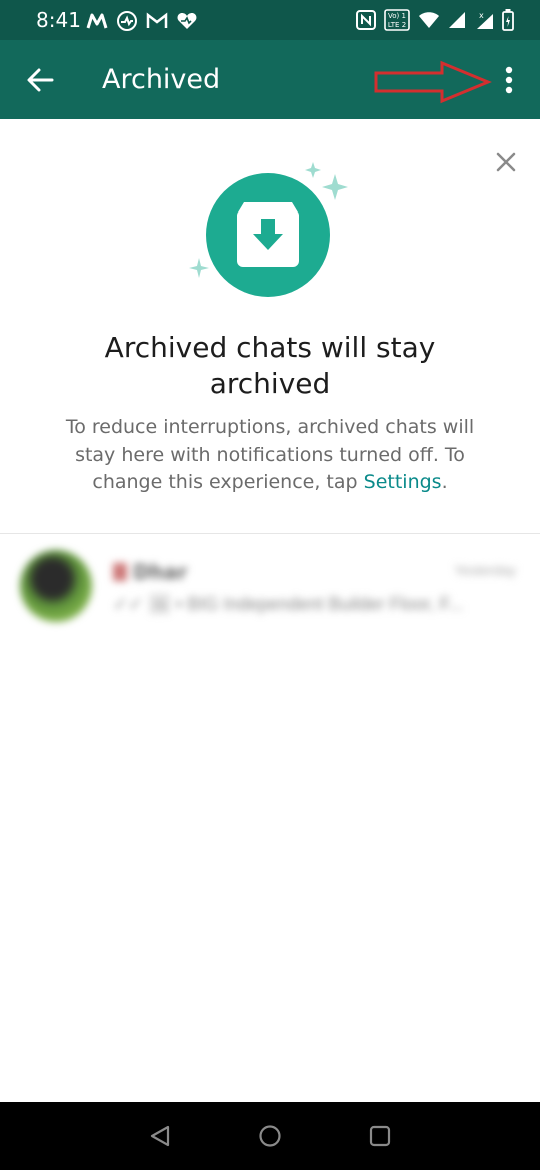 The height and width of the screenshot is (1170, 540). What do you see at coordinates (56, 586) in the screenshot?
I see `avatar` at bounding box center [56, 586].